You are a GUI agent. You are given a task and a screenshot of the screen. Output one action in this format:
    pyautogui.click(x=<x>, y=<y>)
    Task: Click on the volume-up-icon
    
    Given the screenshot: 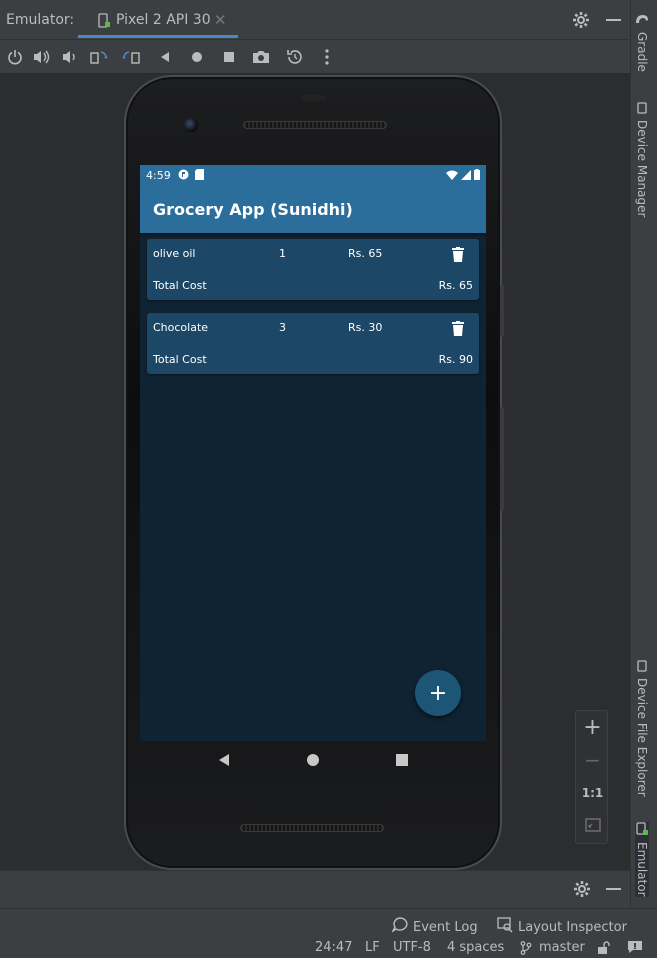 What is the action you would take?
    pyautogui.click(x=42, y=57)
    